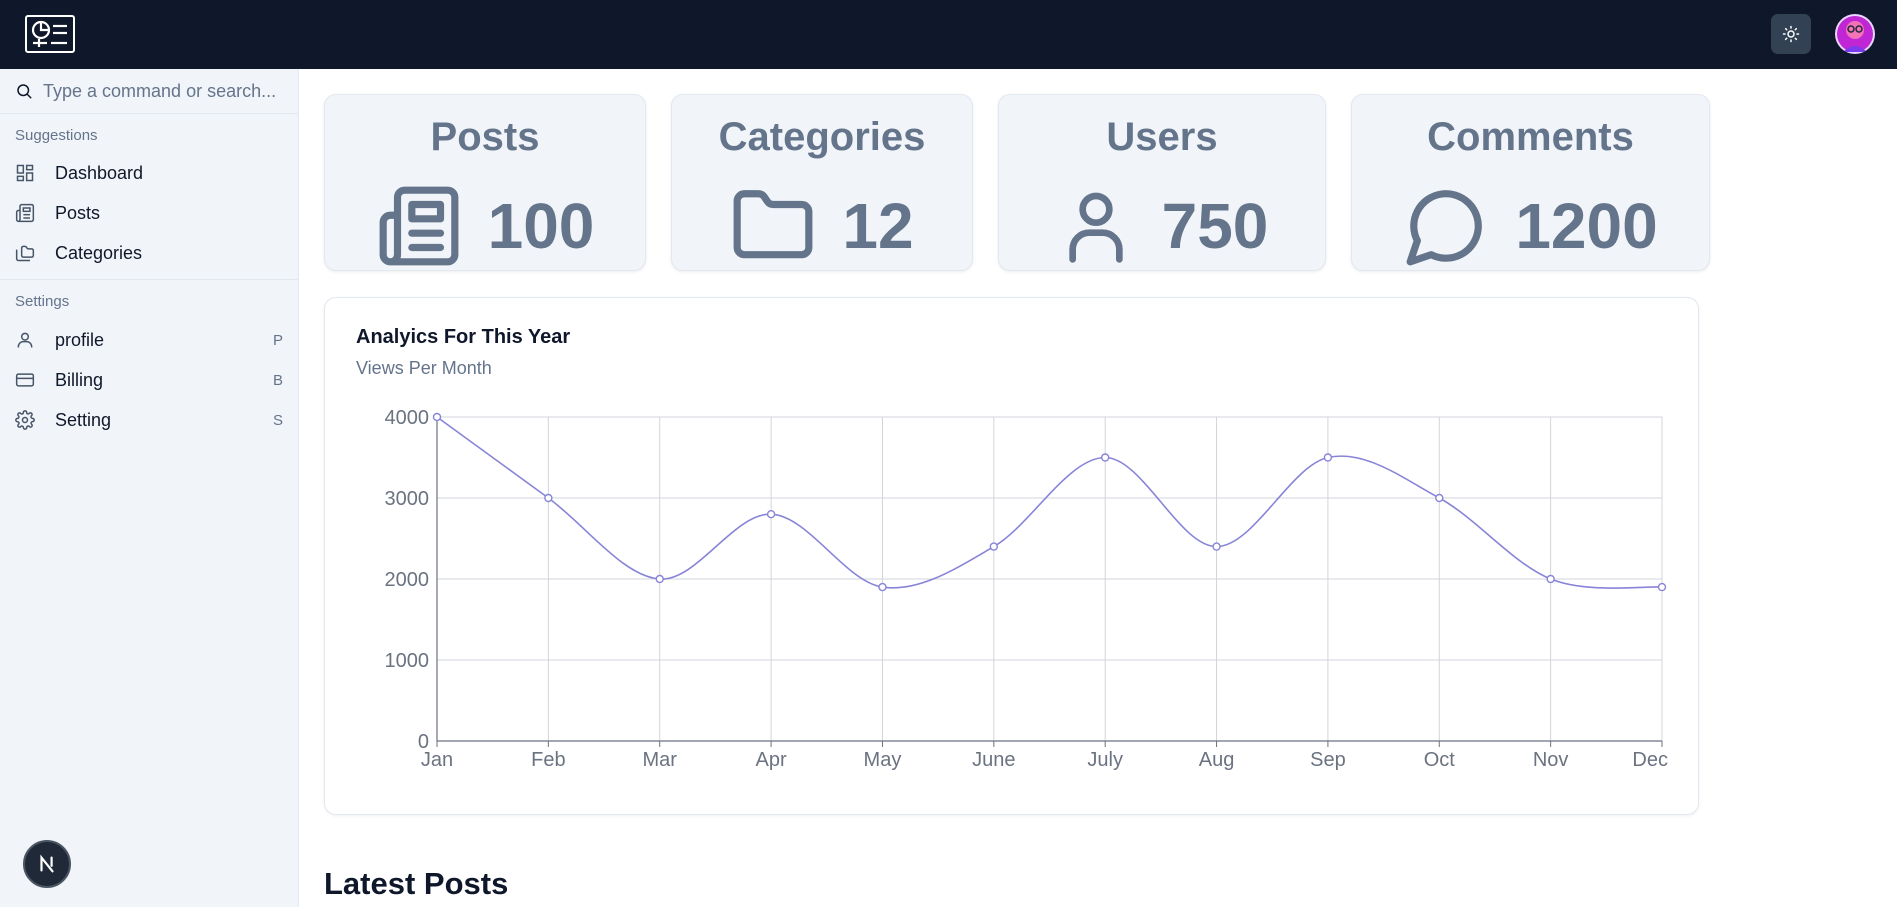 This screenshot has width=1897, height=907. I want to click on shortcut-hint: S, so click(277, 420).